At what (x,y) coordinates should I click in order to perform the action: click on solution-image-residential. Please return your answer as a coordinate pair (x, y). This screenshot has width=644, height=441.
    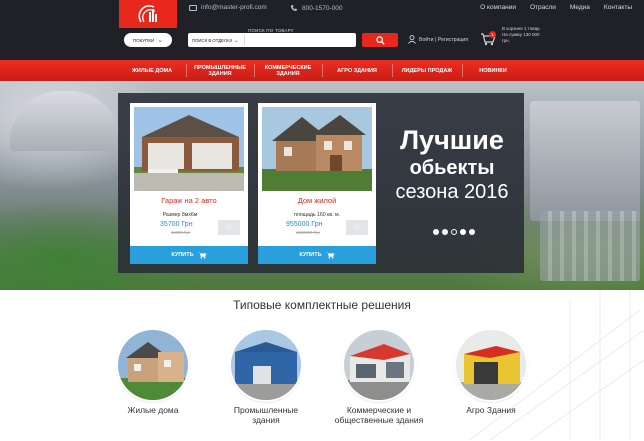
    Looking at the image, I should click on (153, 365).